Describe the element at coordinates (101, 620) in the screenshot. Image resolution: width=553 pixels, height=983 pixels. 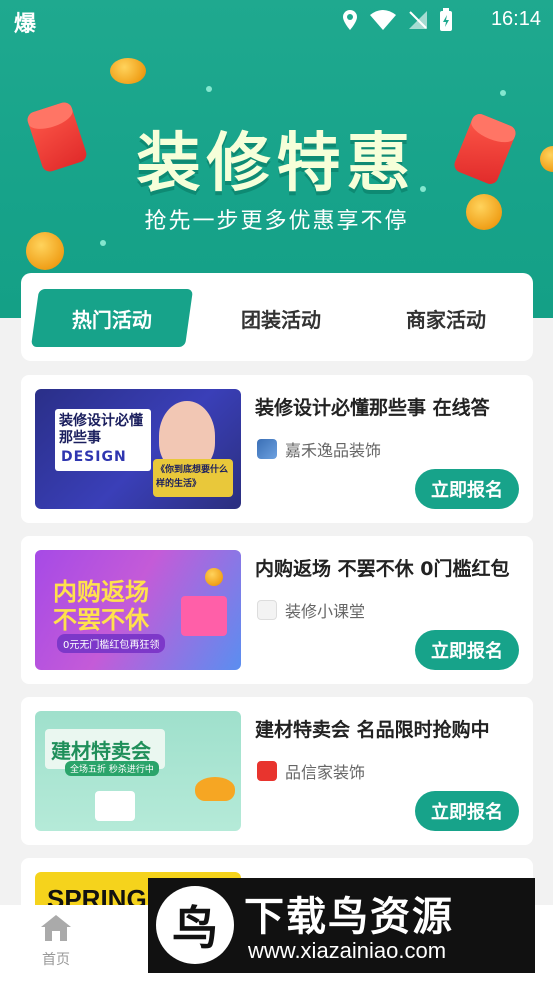
I see `thumbnail-subheadline: 不罢不休` at that location.